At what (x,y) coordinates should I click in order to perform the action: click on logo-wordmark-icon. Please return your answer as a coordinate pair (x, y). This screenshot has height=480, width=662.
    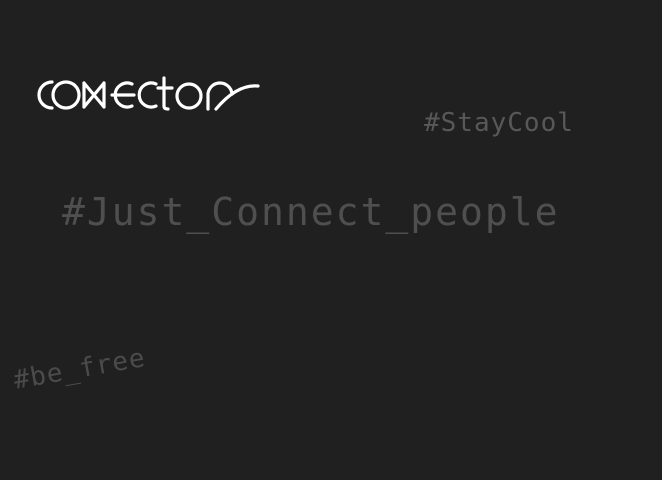
    Looking at the image, I should click on (148, 93).